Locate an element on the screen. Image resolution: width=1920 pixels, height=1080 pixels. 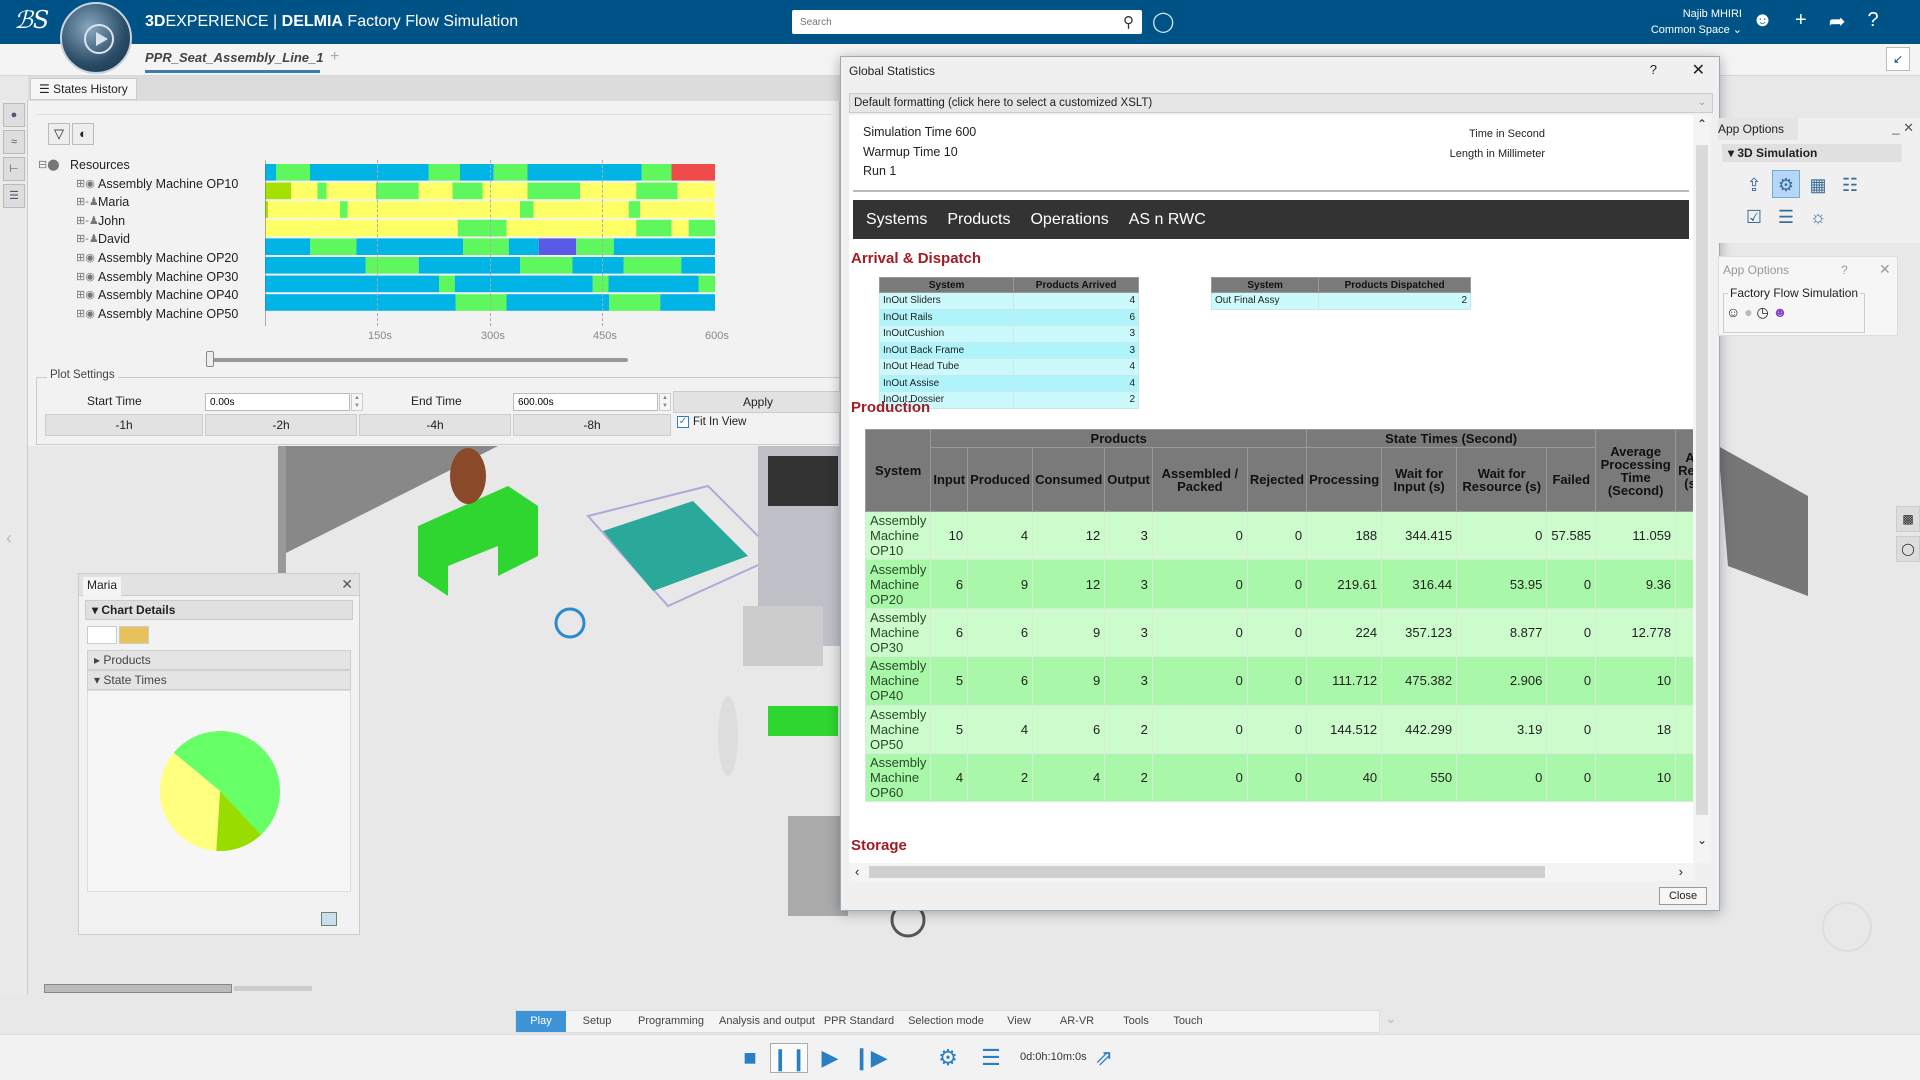
search-icon: ⚲ is located at coordinates (1128, 22).